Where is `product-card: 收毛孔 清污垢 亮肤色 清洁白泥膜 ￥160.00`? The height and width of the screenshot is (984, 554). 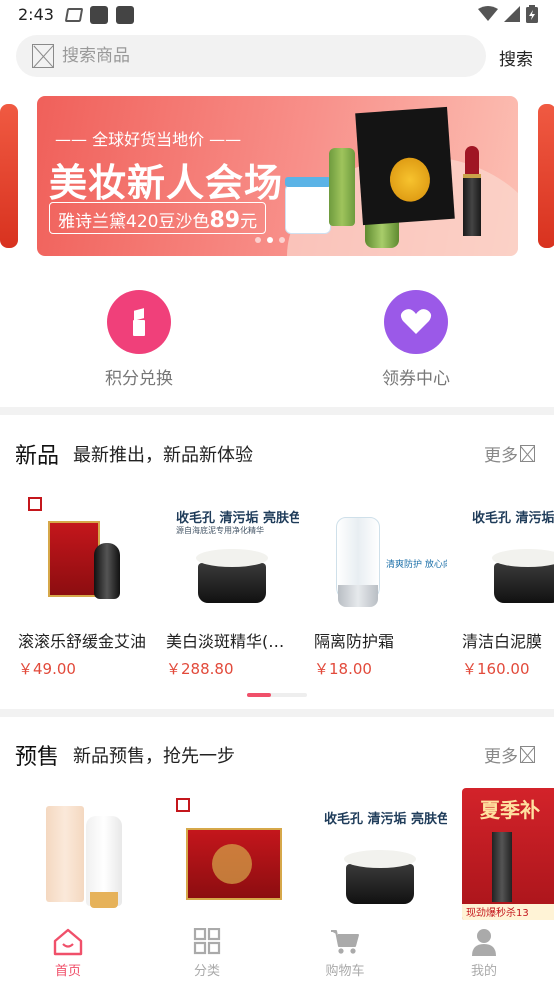
product-card: 收毛孔 清污垢 亮肤色 清洁白泥膜 ￥160.00 is located at coordinates (508, 583).